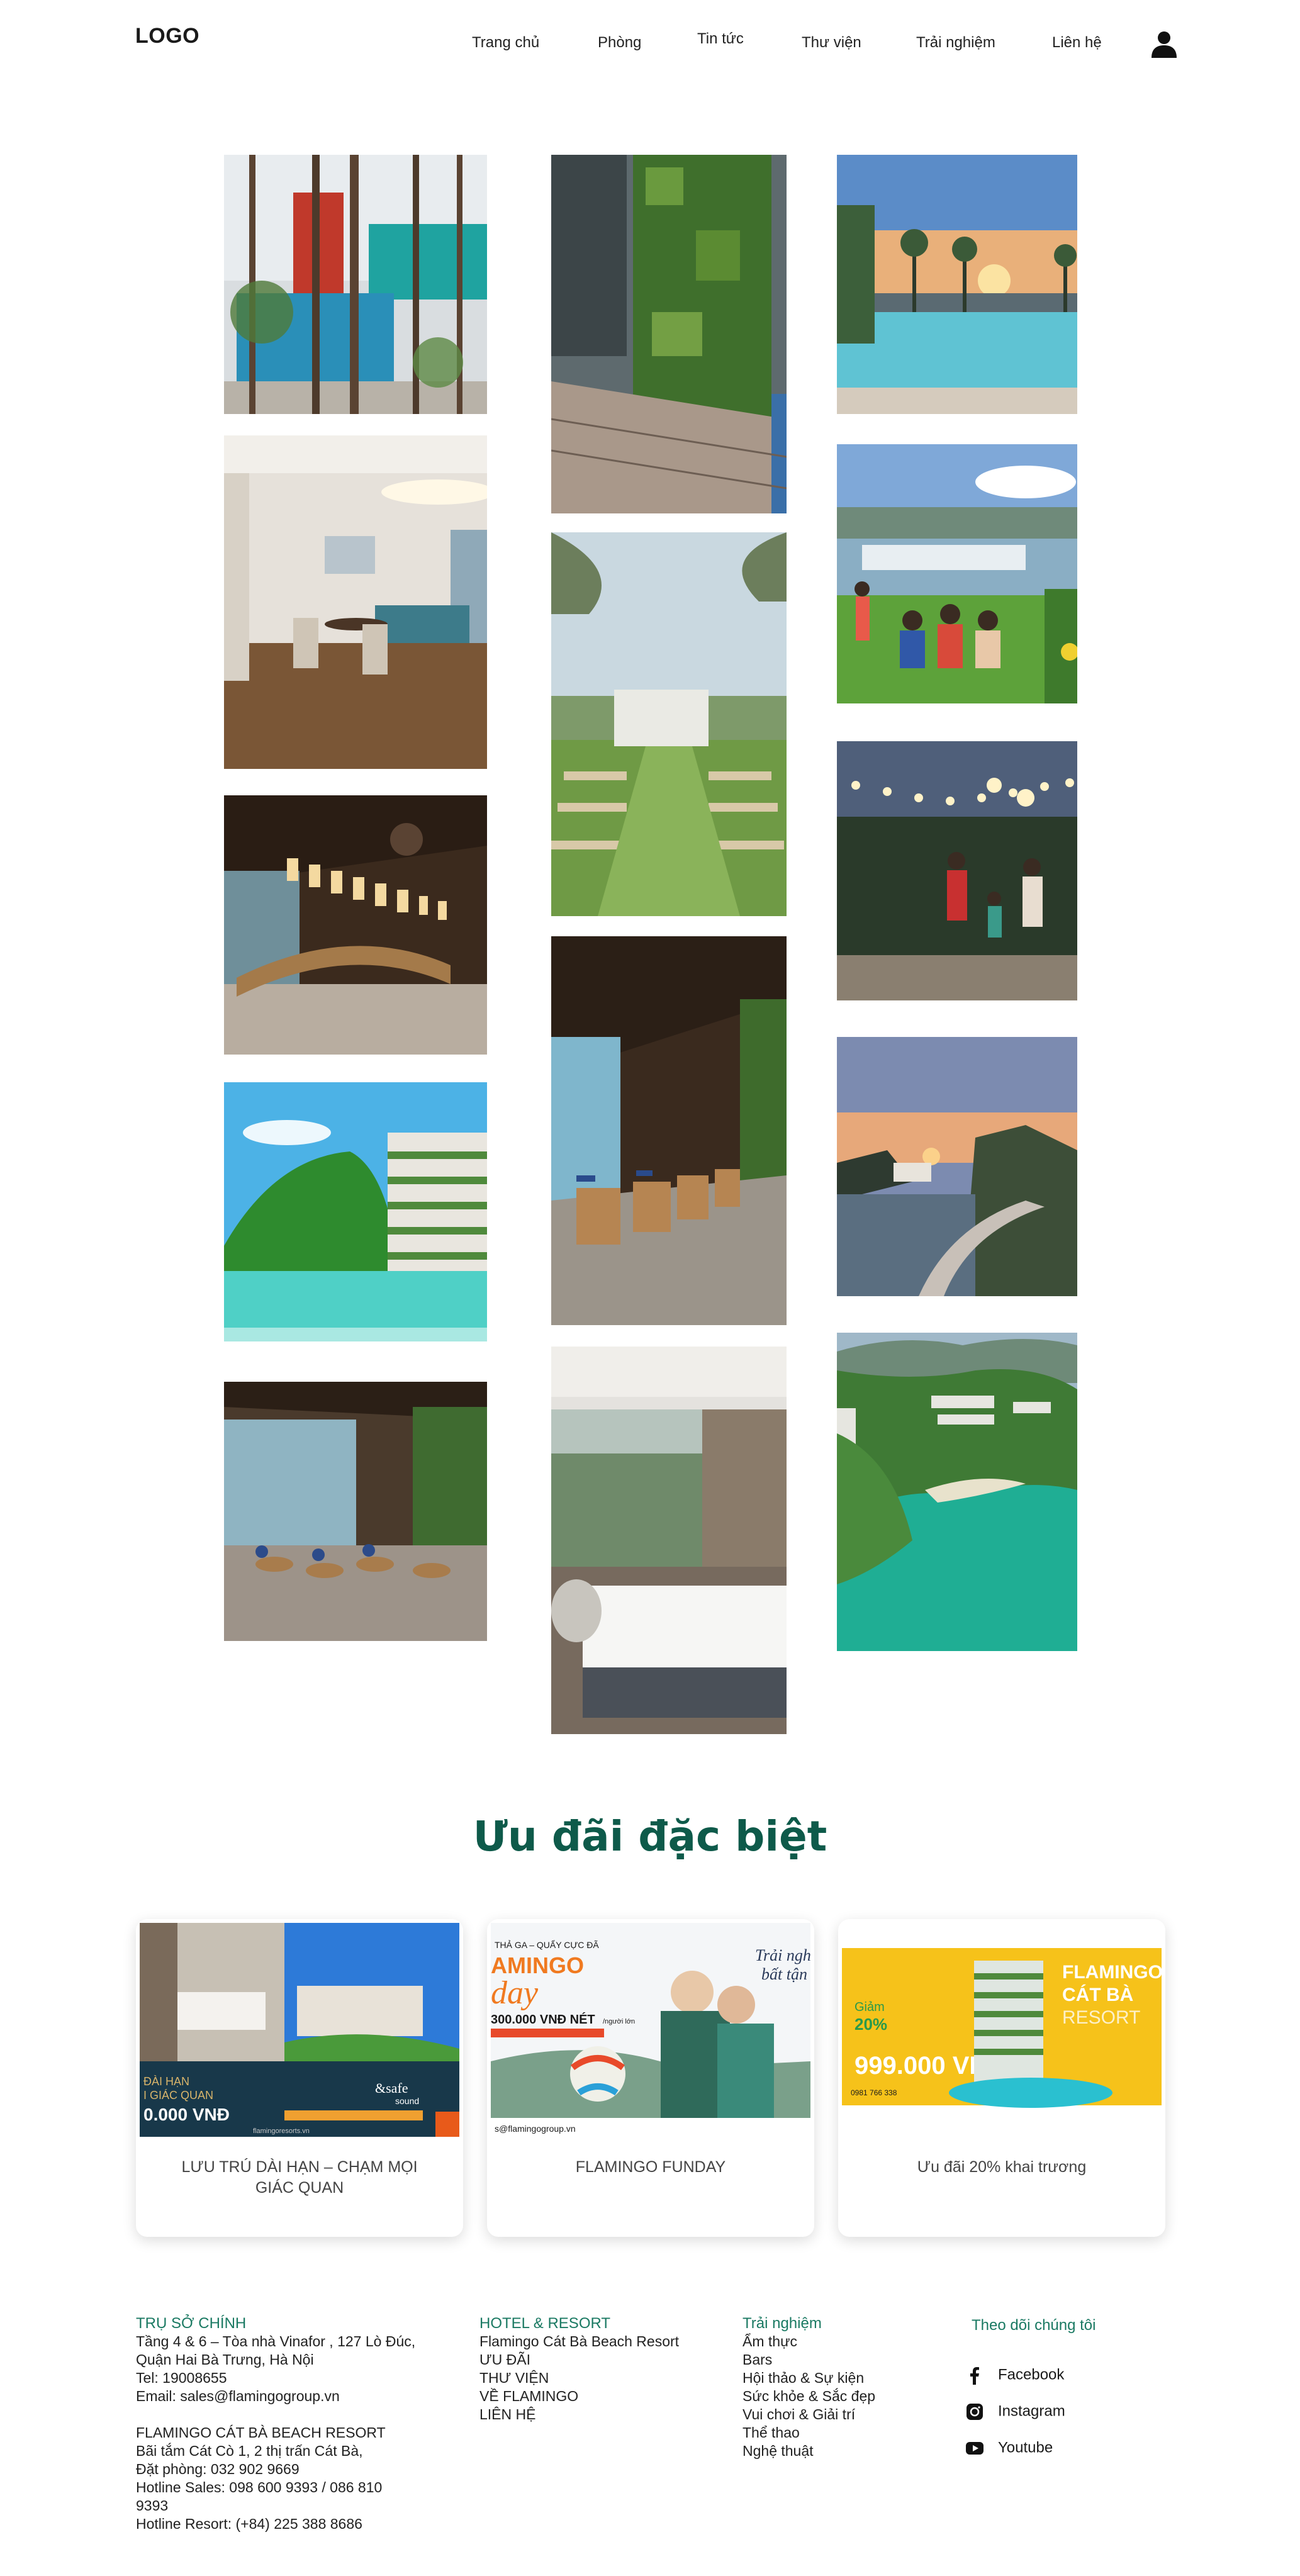 The width and height of the screenshot is (1300, 2576). What do you see at coordinates (1164, 44) in the screenshot?
I see `user-account-icon` at bounding box center [1164, 44].